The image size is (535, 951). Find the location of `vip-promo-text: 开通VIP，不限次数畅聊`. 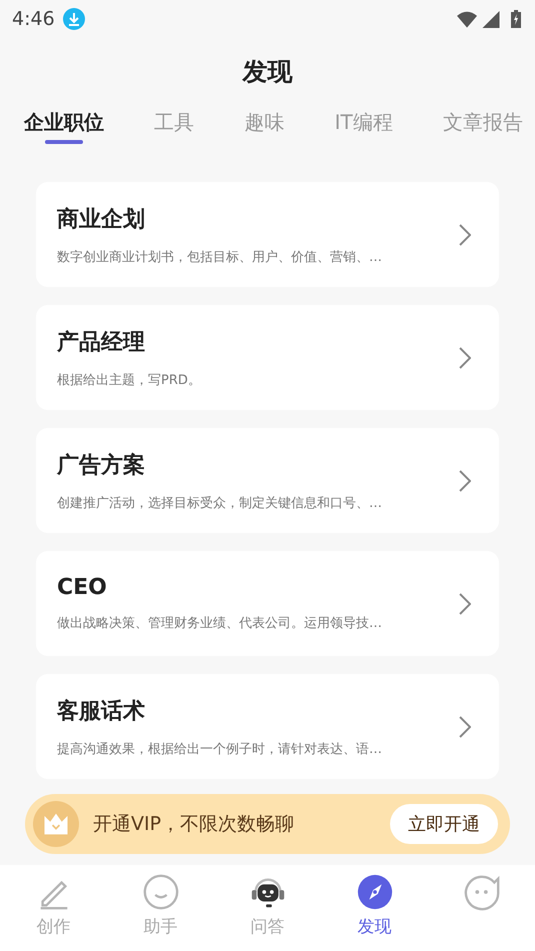

vip-promo-text: 开通VIP，不限次数畅聊 is located at coordinates (194, 824).